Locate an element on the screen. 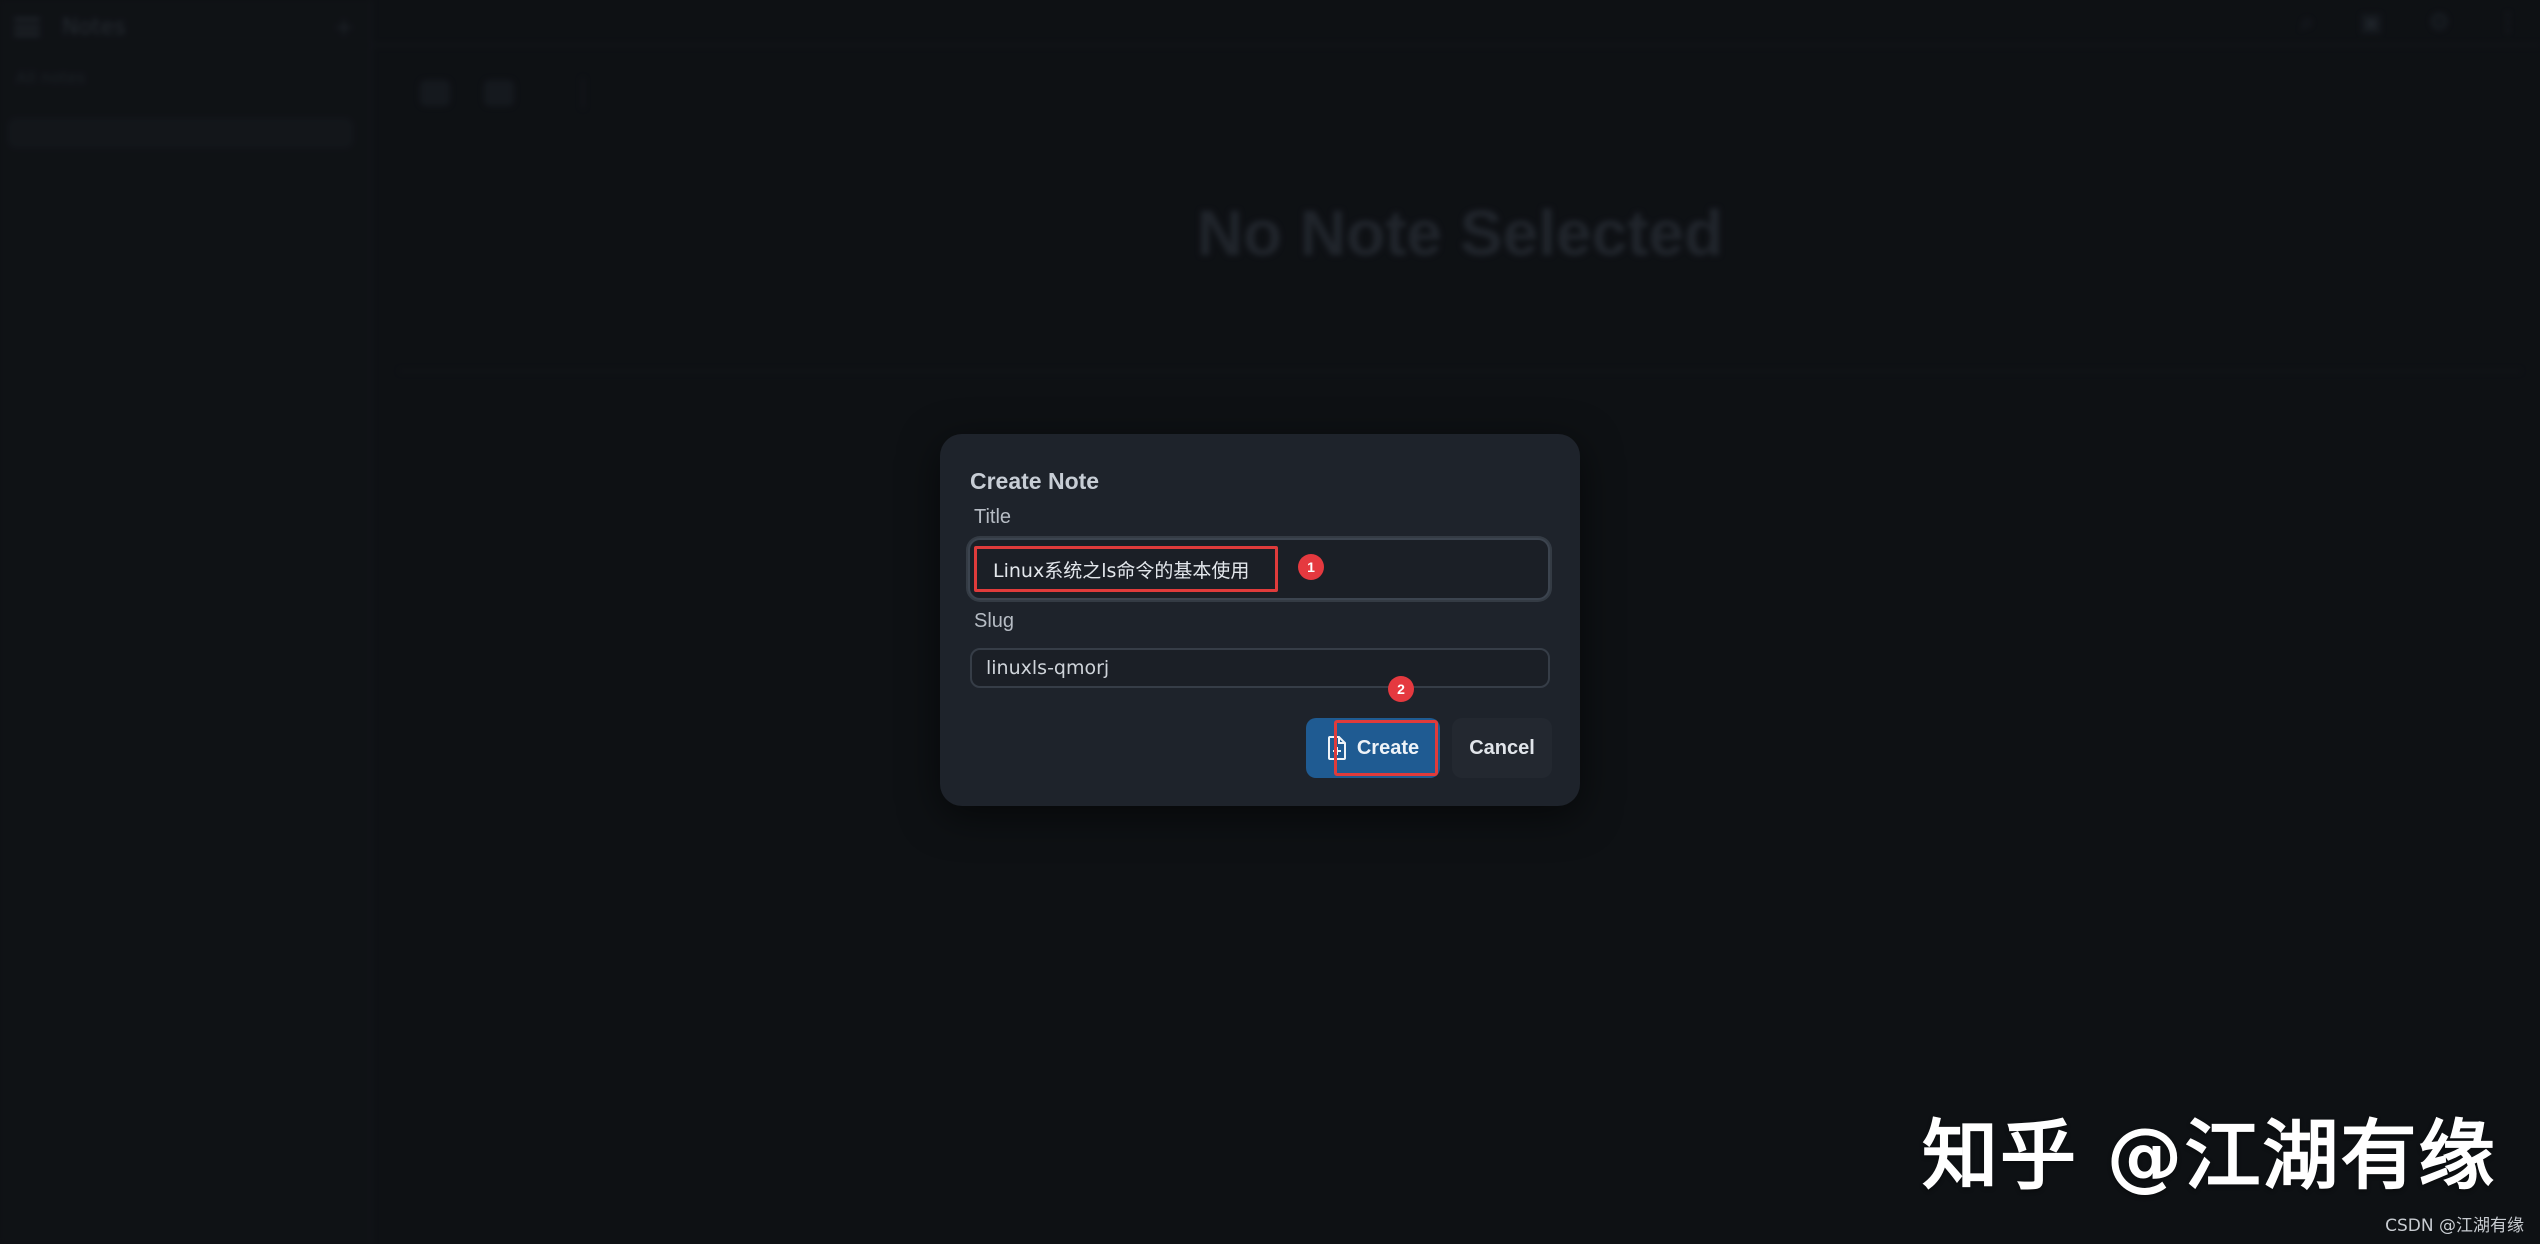  cancel-button: Cancel is located at coordinates (1502, 748).